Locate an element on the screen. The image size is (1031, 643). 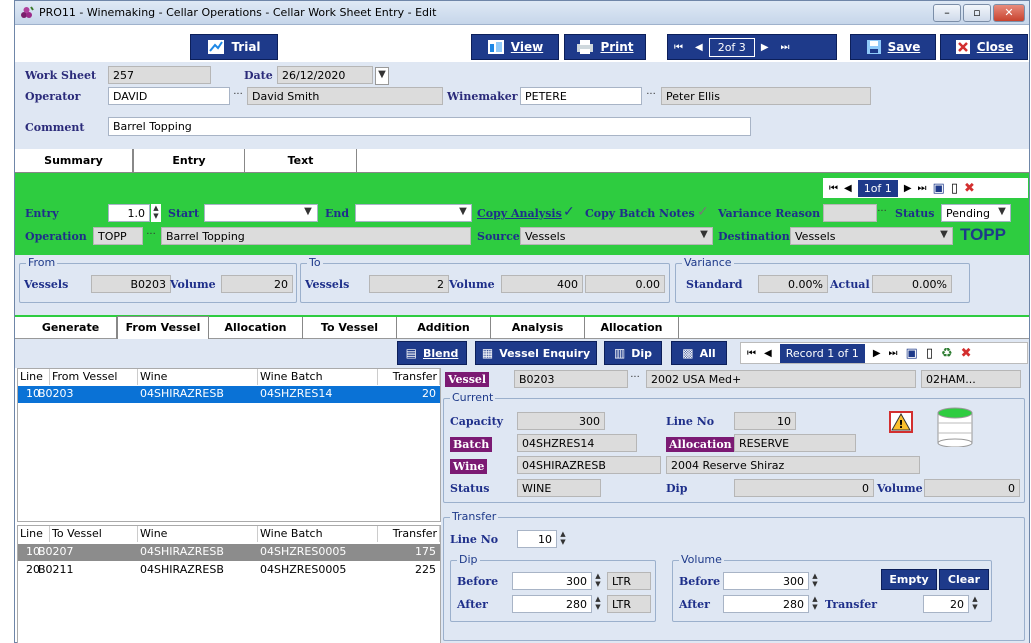
table-row: 20 B0211 04SHIRAZRESB 04SHZRES0005 225 is located at coordinates (229, 570).